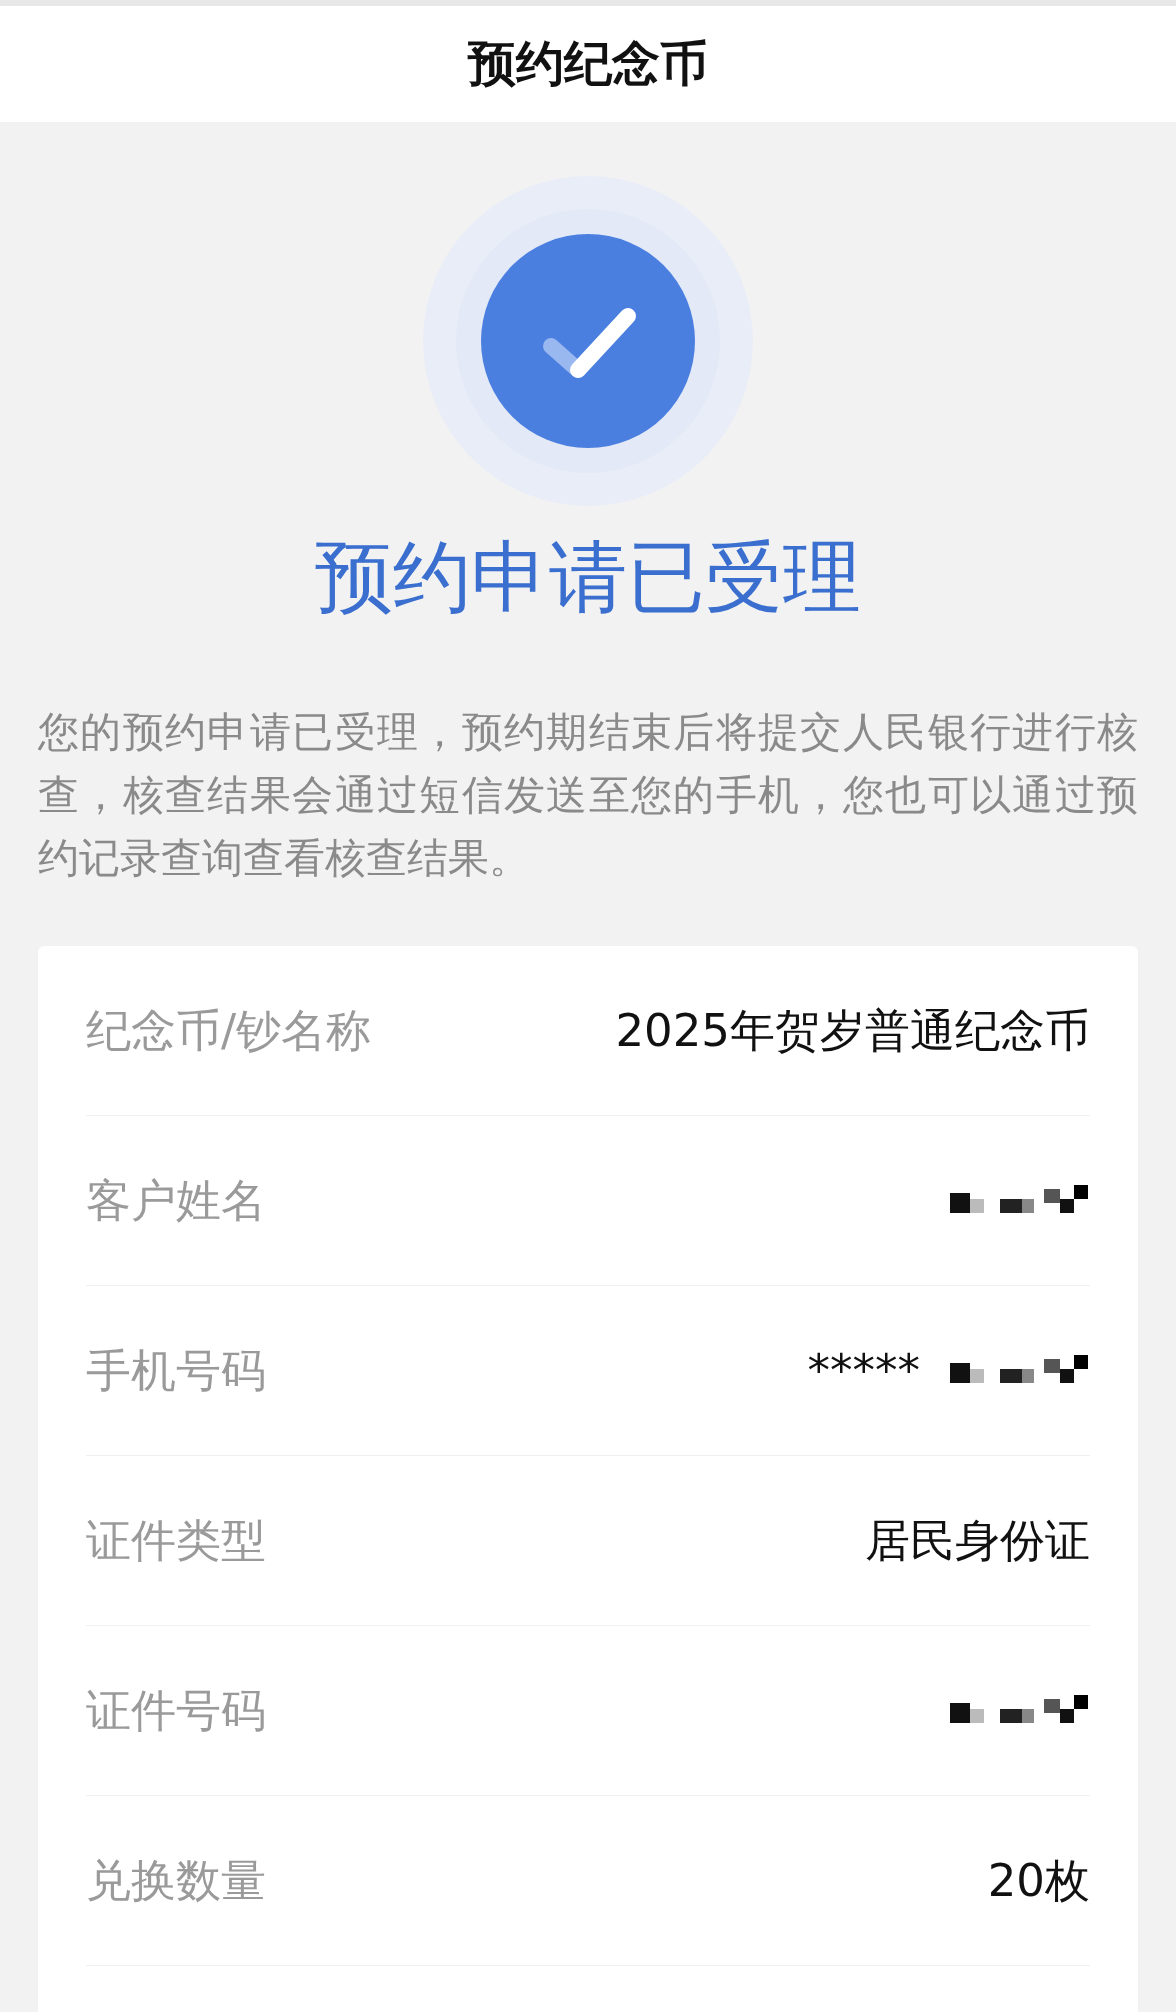 The height and width of the screenshot is (2012, 1176). I want to click on field-value: 20枚, so click(1038, 1880).